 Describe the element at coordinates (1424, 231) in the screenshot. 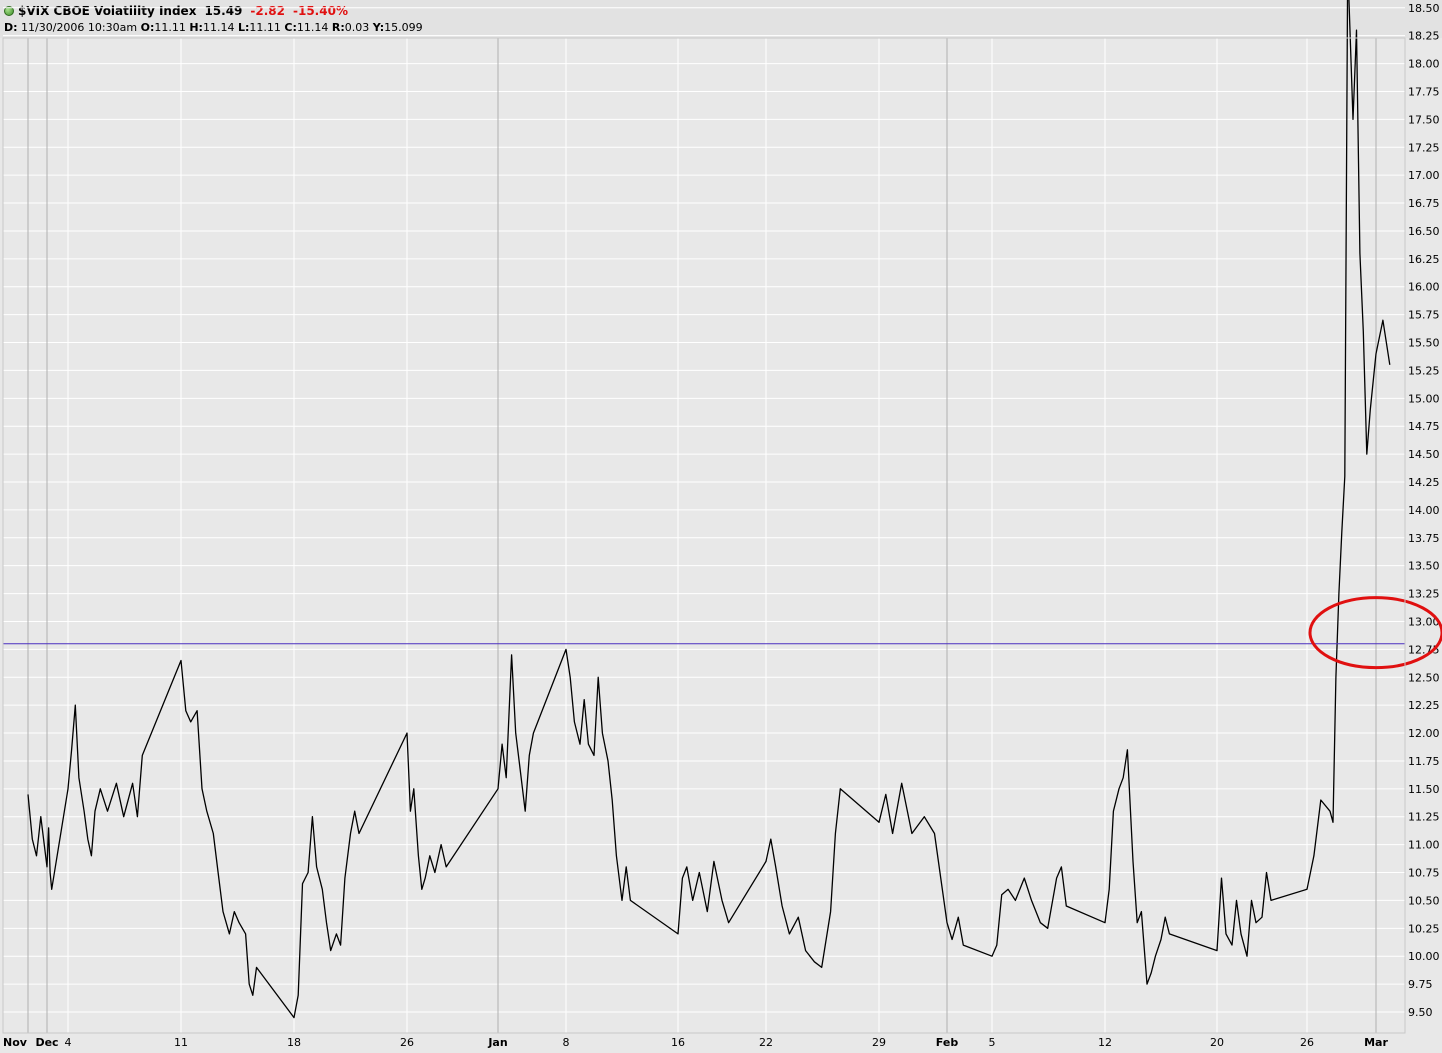

I see `y-tick-label: 16.50` at that location.